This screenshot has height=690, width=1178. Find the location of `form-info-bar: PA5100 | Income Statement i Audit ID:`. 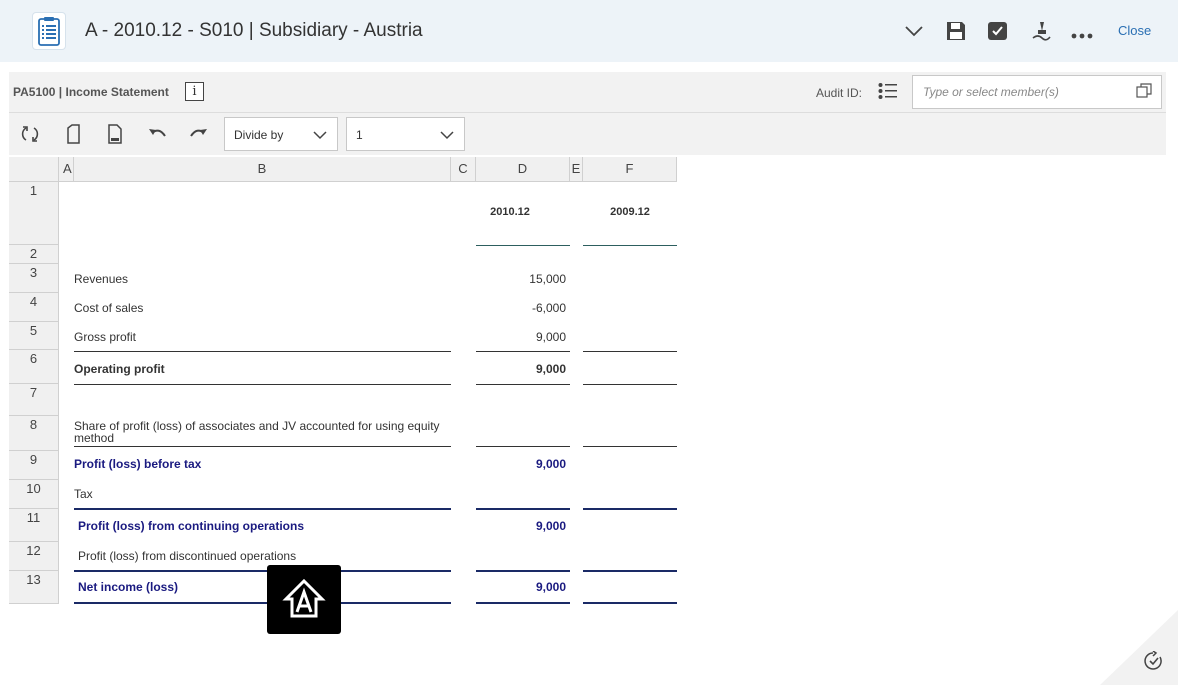

form-info-bar: PA5100 | Income Statement i Audit ID: is located at coordinates (587, 92).